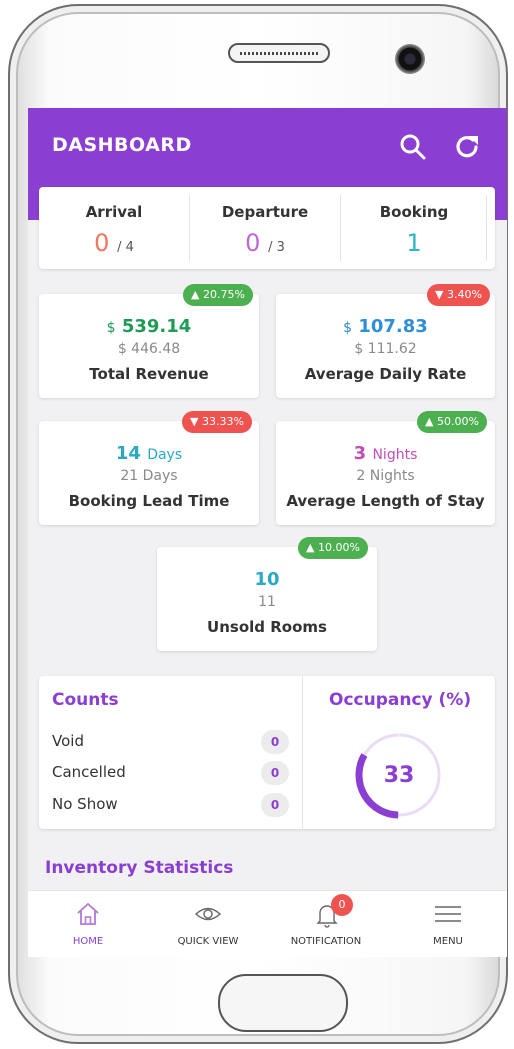 This screenshot has width=514, height=1049. What do you see at coordinates (149, 501) in the screenshot?
I see `lead-time-label: Booking Lead Time` at bounding box center [149, 501].